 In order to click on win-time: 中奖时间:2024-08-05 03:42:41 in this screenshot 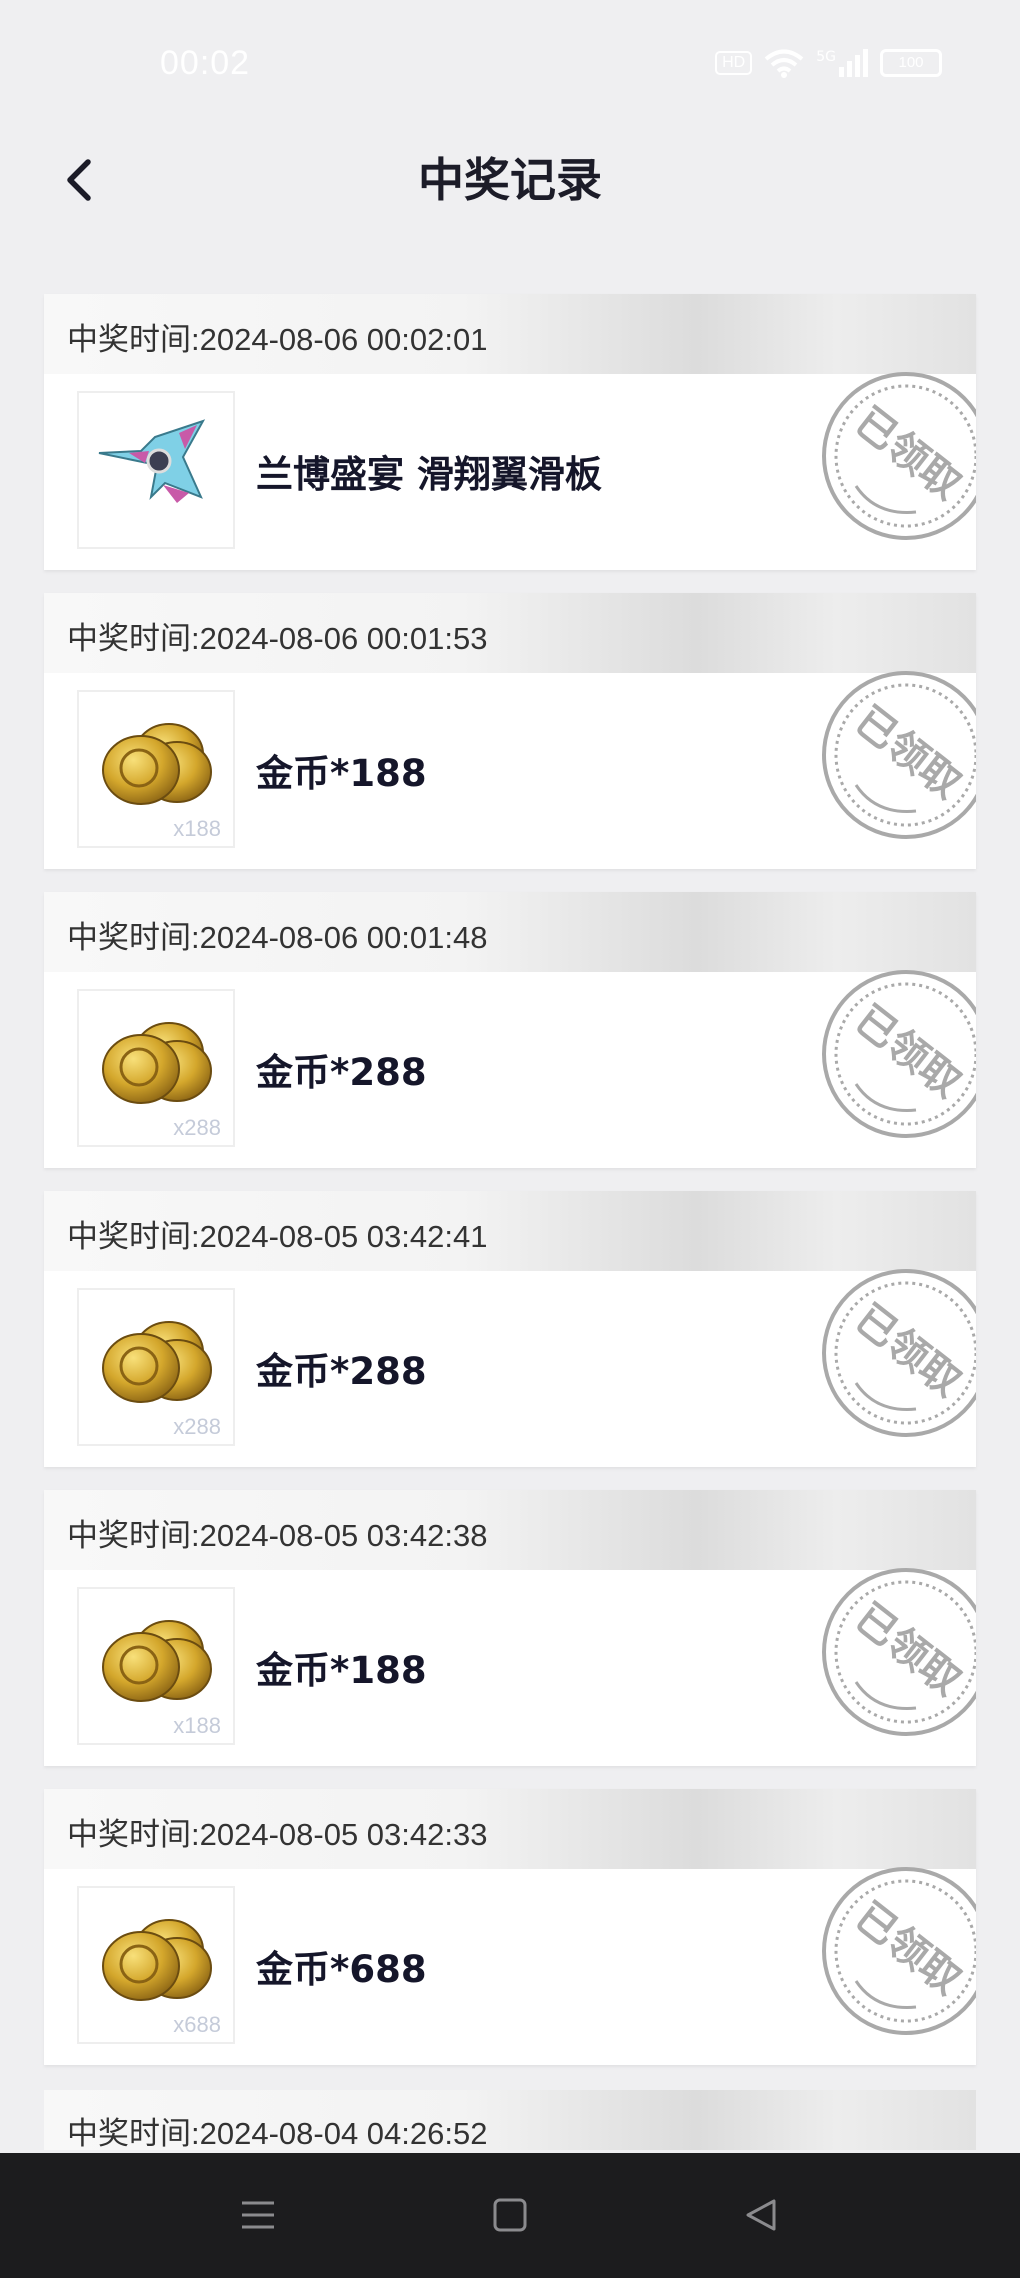, I will do `click(277, 1236)`.